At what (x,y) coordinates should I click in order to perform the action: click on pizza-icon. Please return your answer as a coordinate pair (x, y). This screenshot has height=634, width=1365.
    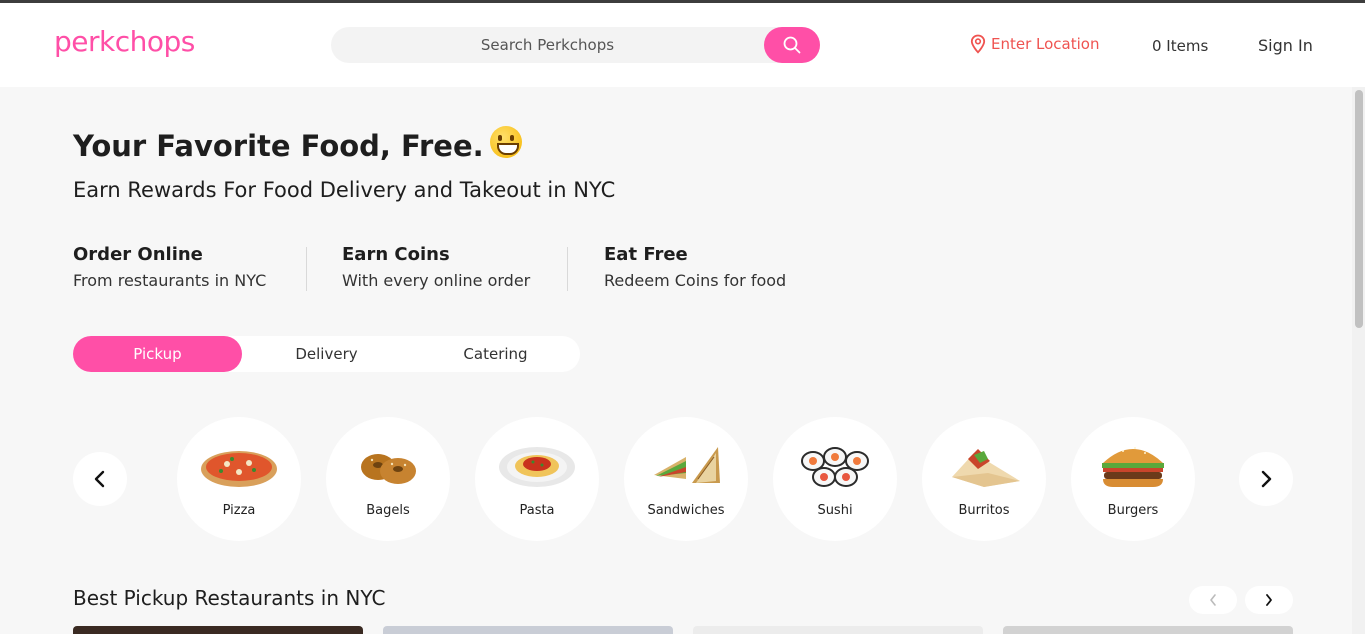
    Looking at the image, I should click on (239, 465).